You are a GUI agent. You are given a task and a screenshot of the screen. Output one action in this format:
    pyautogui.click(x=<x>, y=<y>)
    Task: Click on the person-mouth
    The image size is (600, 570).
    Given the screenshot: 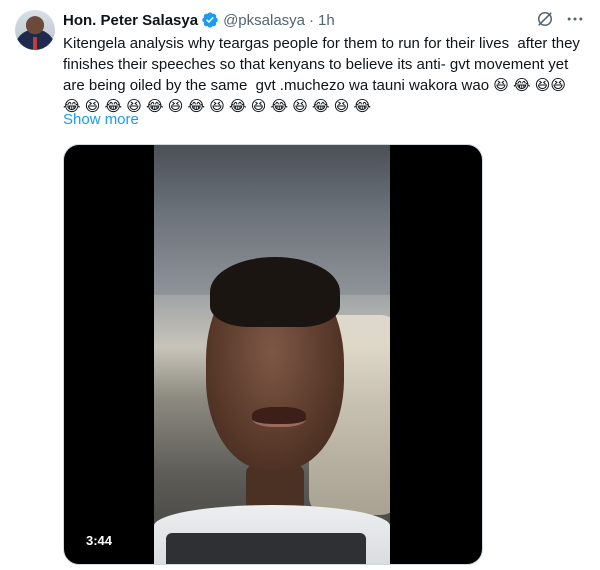 What is the action you would take?
    pyautogui.click(x=279, y=417)
    